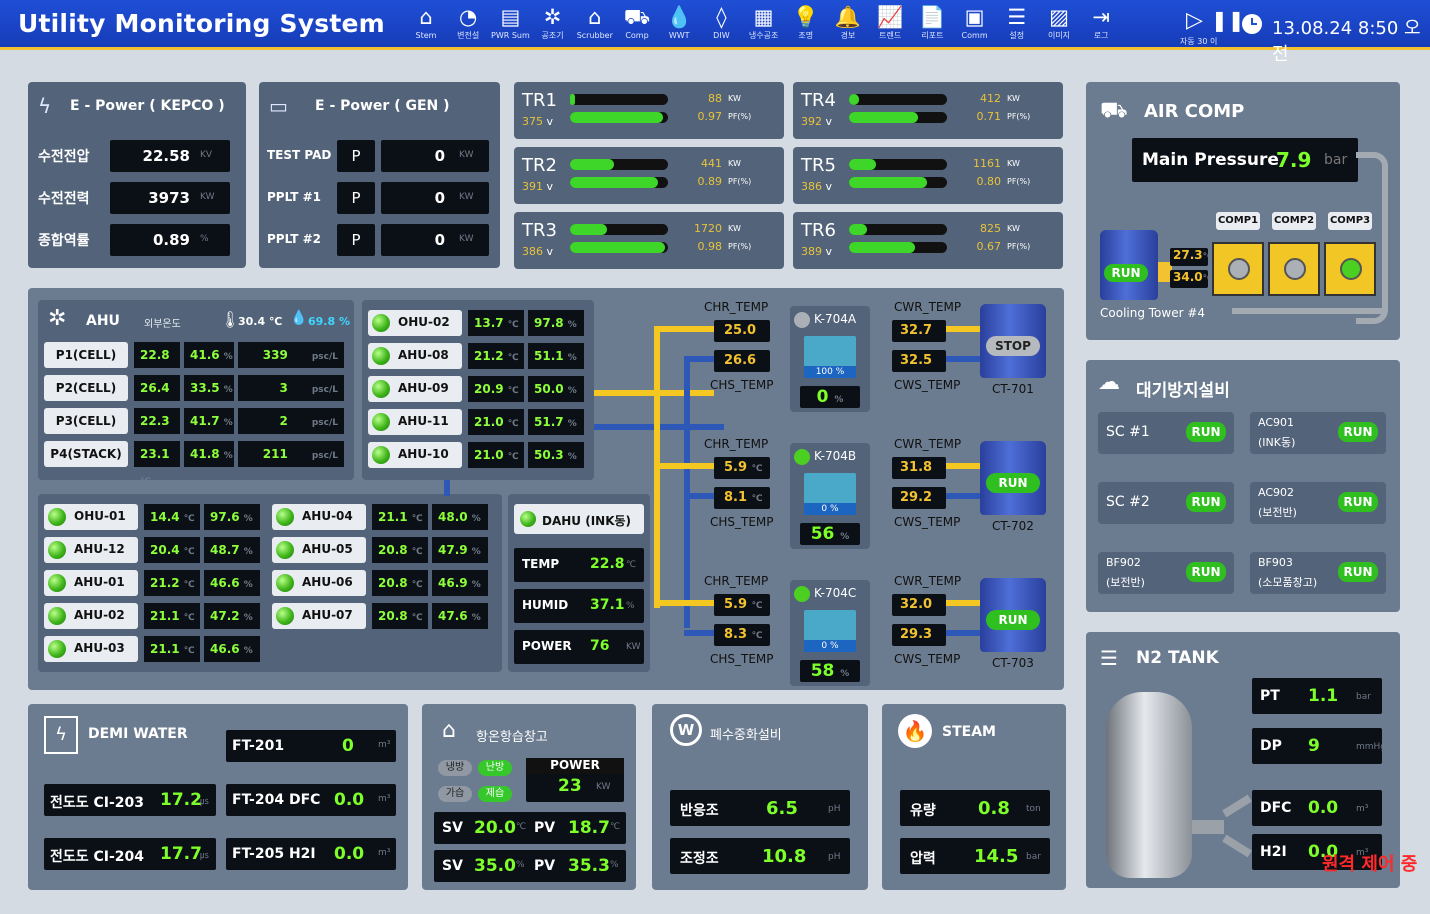  I want to click on cell-temp: 22.8 ℃, so click(157, 365).